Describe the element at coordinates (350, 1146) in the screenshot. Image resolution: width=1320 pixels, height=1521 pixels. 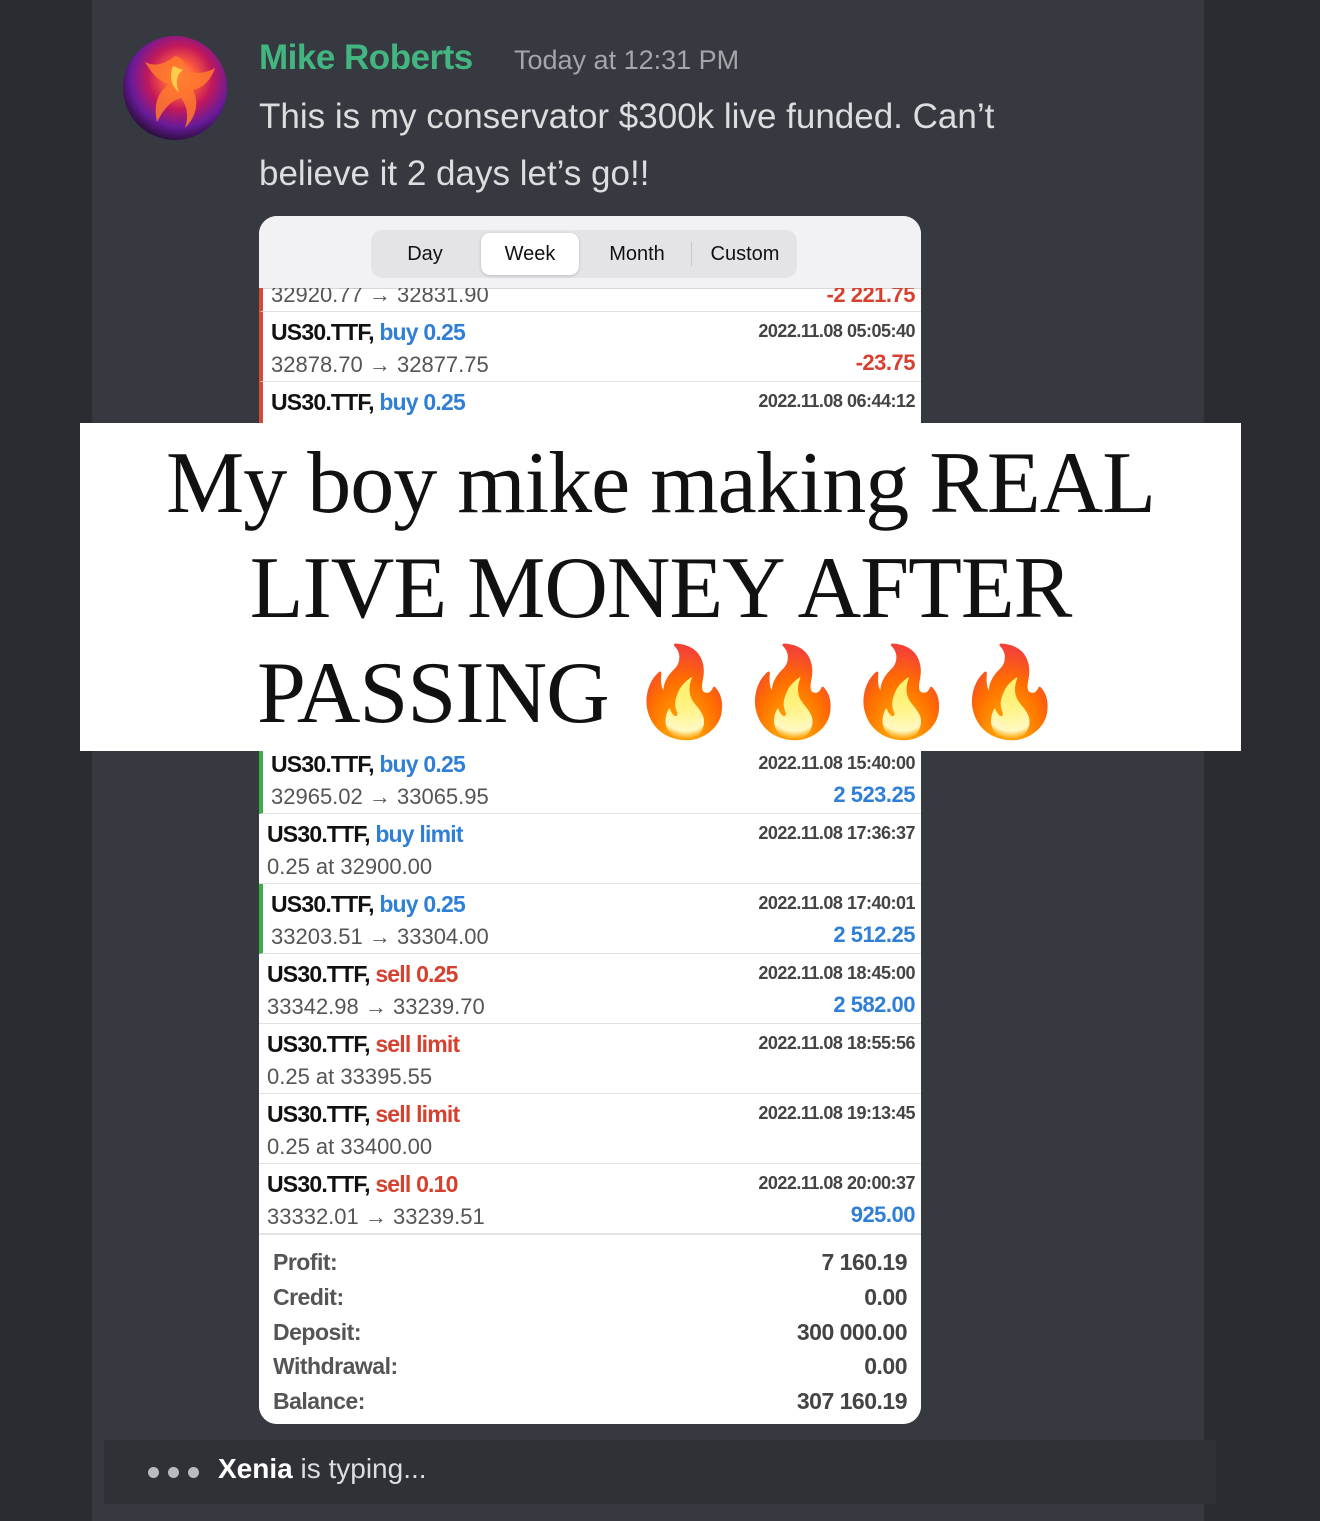
I see `deal-prices: 0.25 at 33400.00` at that location.